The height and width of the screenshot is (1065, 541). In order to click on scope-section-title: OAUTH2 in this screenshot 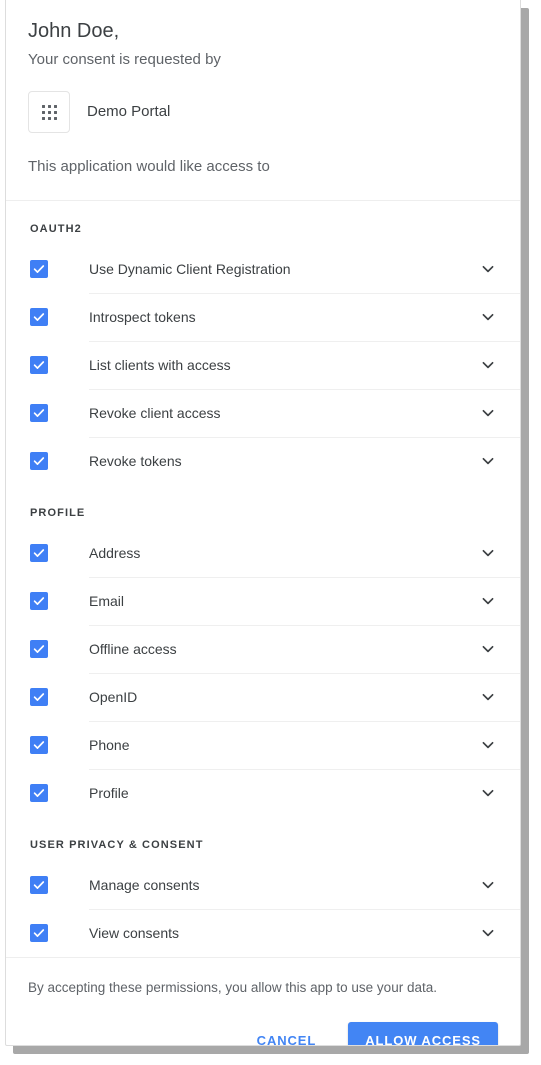, I will do `click(56, 229)`.